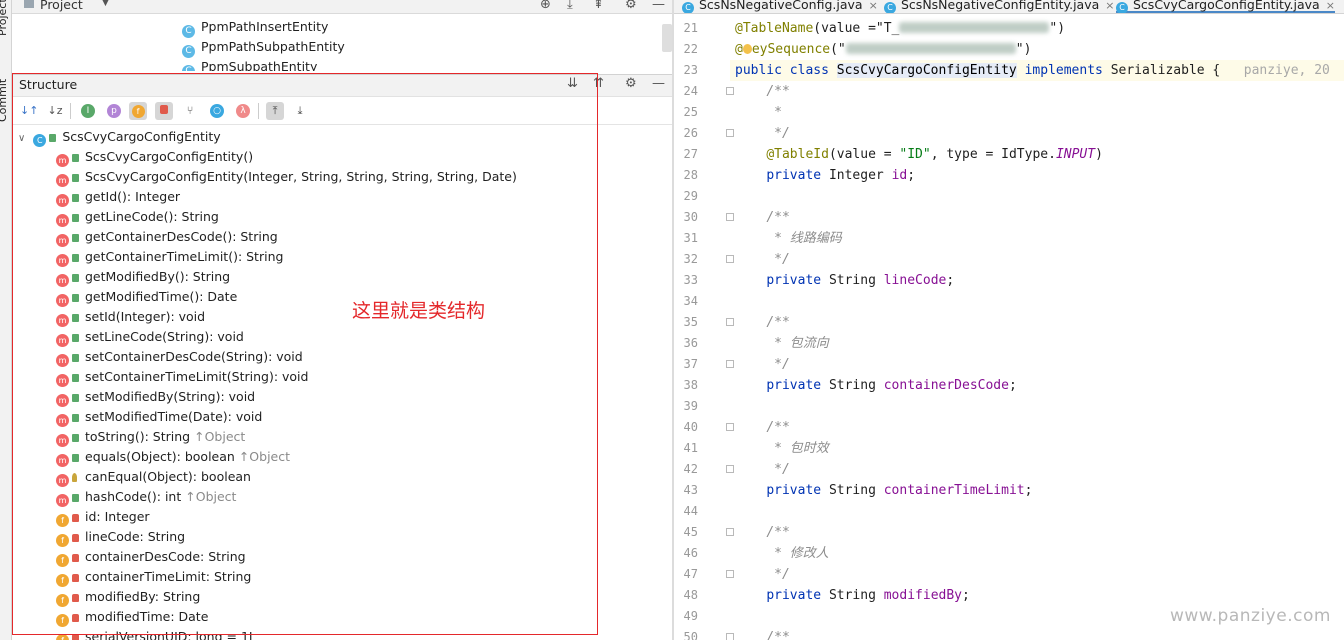 This screenshot has height=640, width=1344. Describe the element at coordinates (146, 297) in the screenshot. I see `method-item: m getModifiedTime(): Date` at that location.